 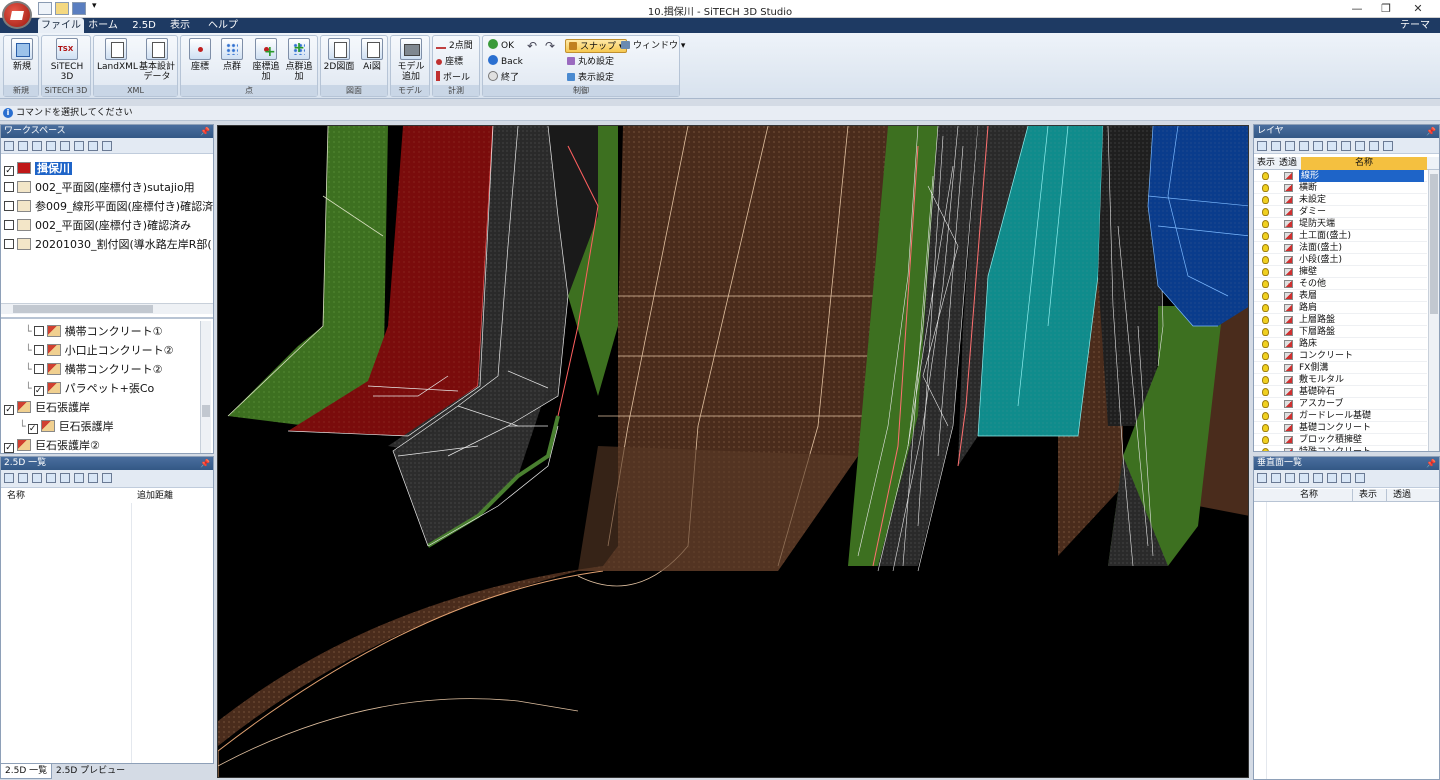 What do you see at coordinates (1276, 146) in the screenshot?
I see `bulb-off-icon` at bounding box center [1276, 146].